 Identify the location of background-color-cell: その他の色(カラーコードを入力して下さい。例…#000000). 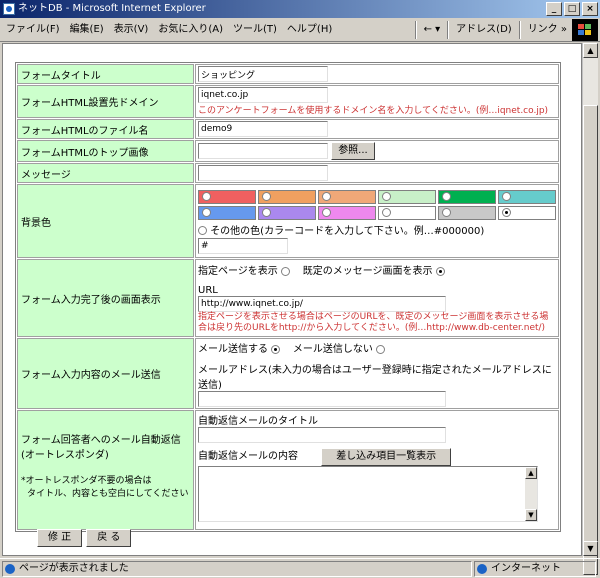
(377, 221).